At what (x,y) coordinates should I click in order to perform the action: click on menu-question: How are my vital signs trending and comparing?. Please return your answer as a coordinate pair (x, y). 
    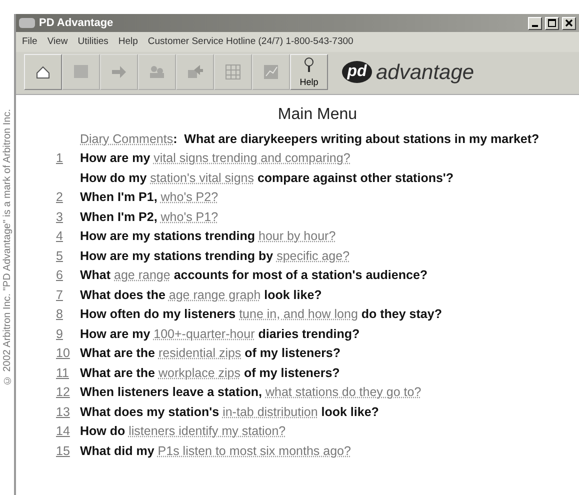
    Looking at the image, I should click on (215, 159).